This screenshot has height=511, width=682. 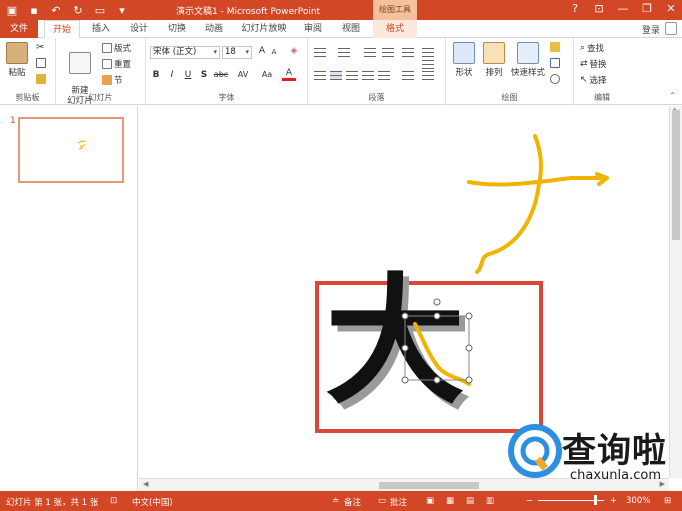 What do you see at coordinates (289, 74) in the screenshot?
I see `font-color-button: A` at bounding box center [289, 74].